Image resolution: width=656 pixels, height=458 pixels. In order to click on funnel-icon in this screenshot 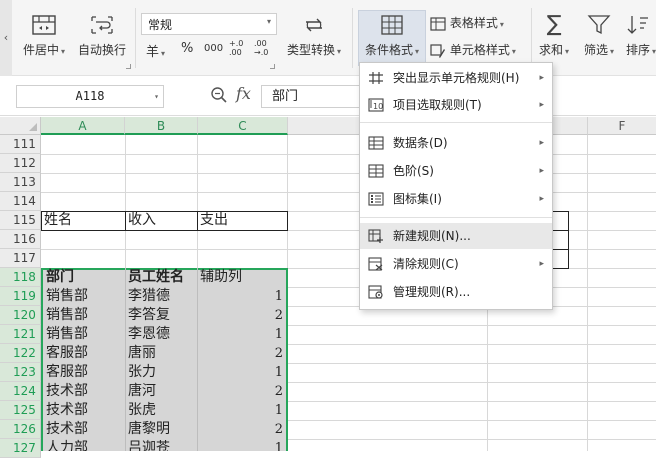, I will do `click(599, 25)`.